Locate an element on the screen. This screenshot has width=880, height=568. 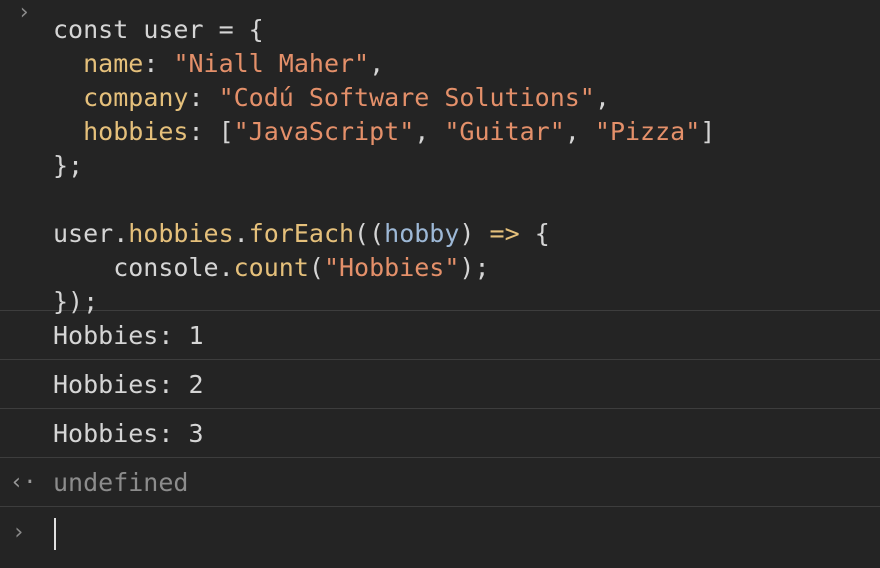
code-line-text: user.hobbies.forEach((hobby) => { is located at coordinates (301, 234).